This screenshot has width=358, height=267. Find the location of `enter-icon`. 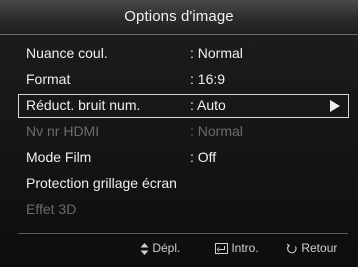

enter-icon is located at coordinates (221, 249).